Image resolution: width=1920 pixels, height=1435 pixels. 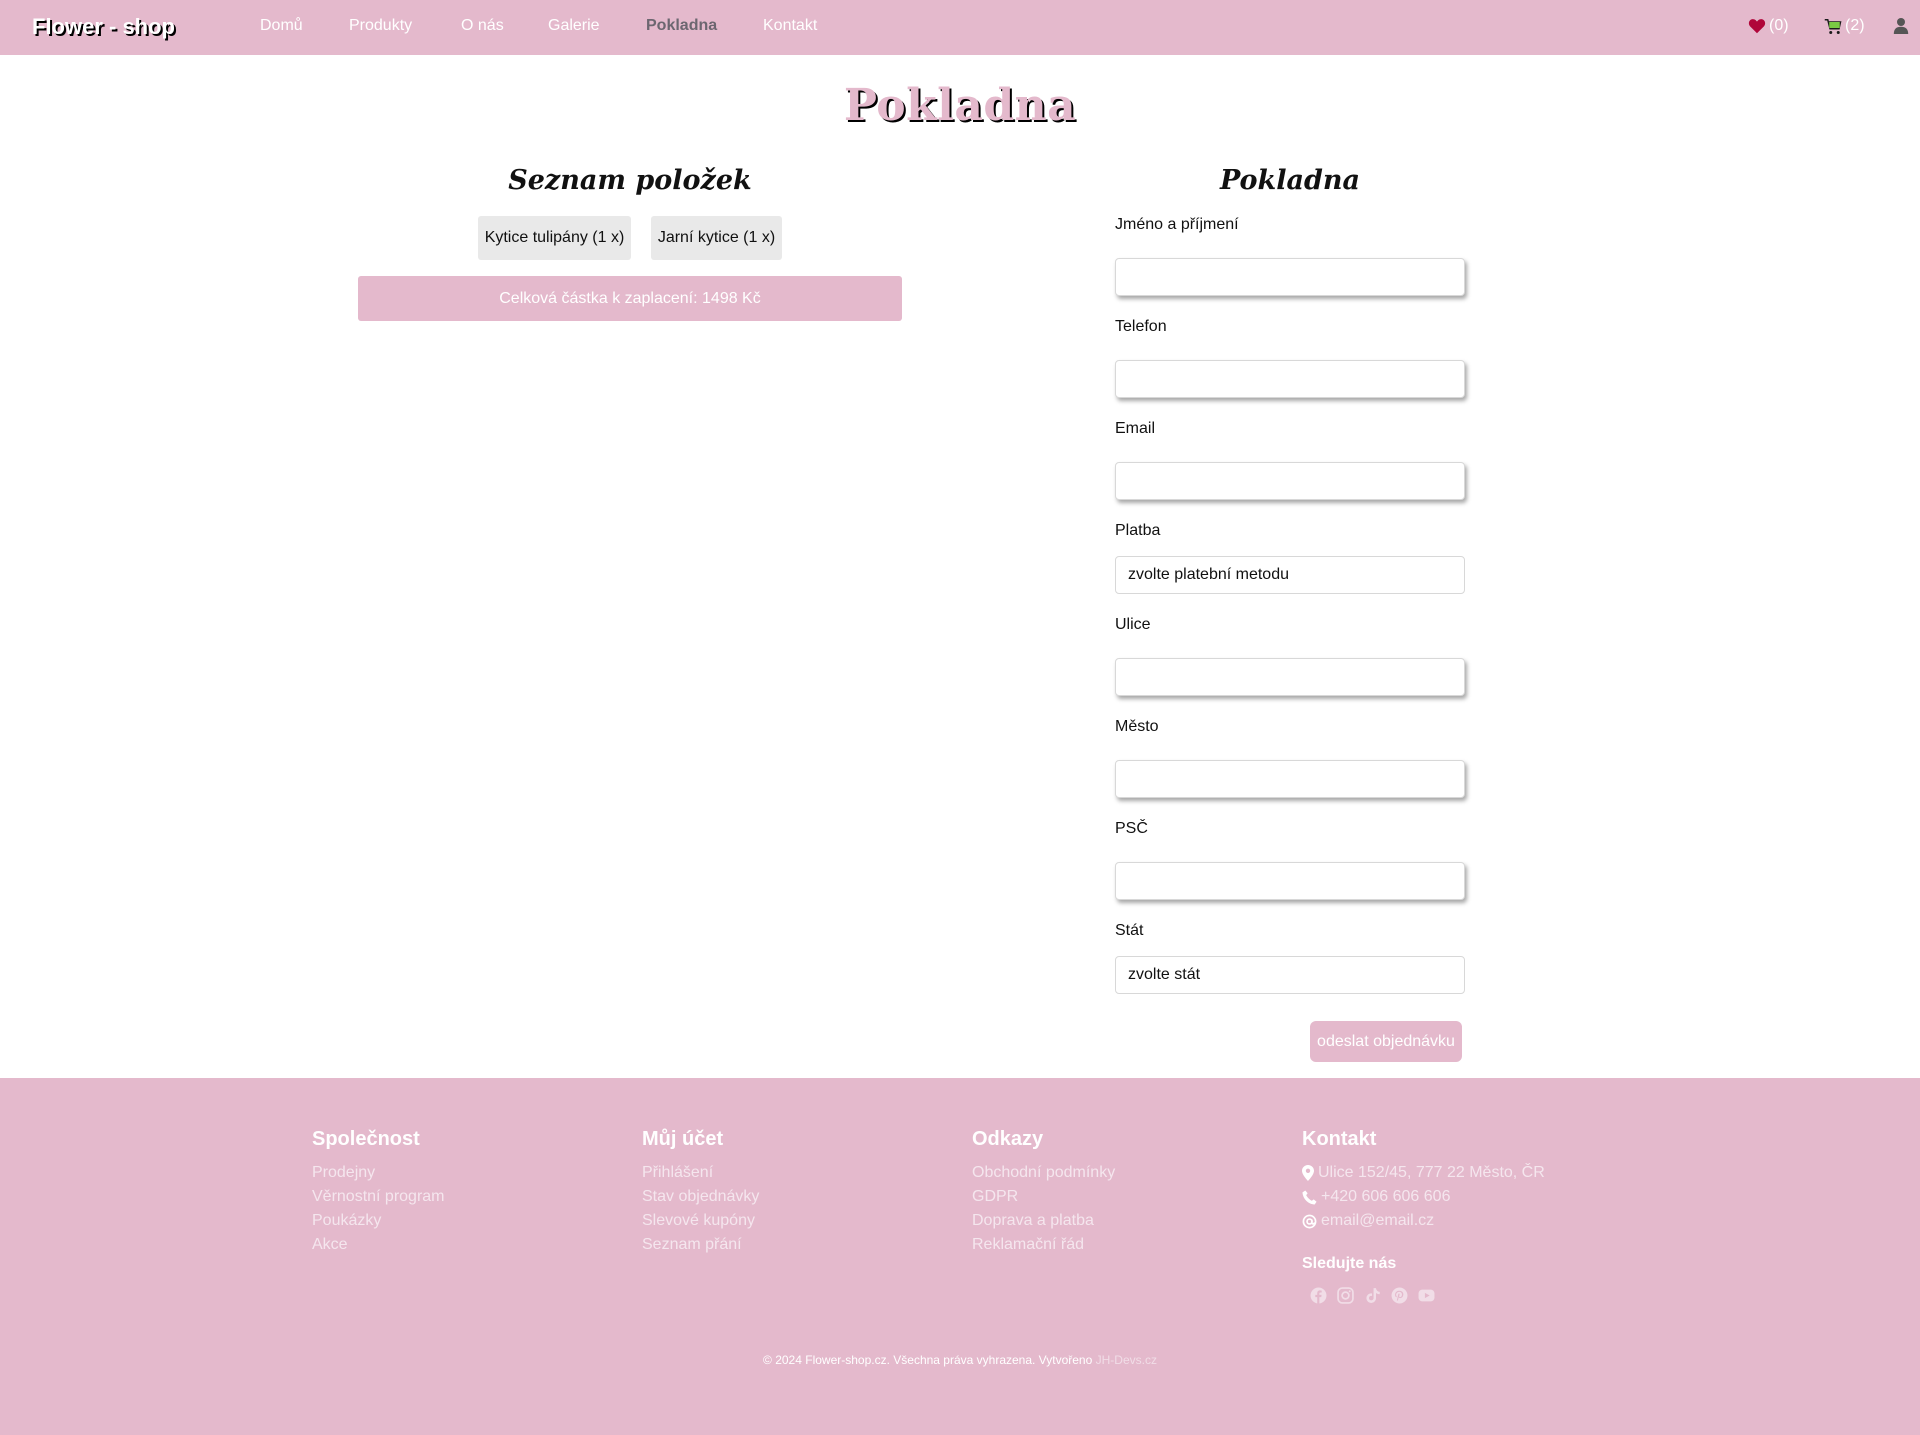 I want to click on youtube-icon, so click(x=1426, y=1295).